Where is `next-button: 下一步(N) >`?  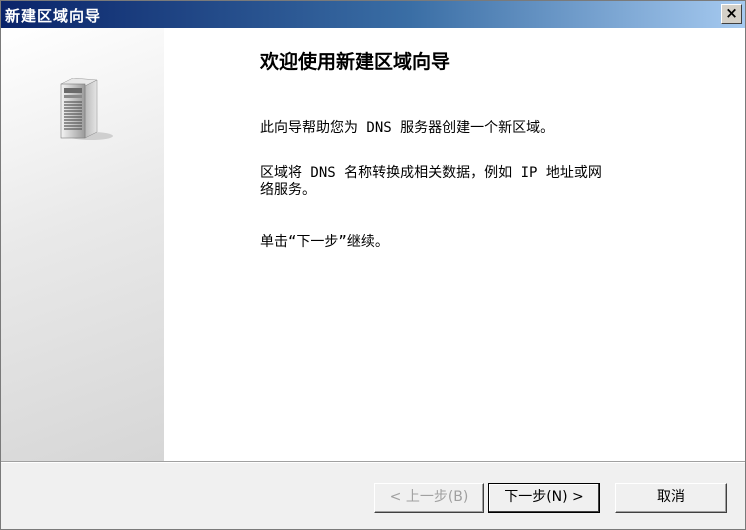
next-button: 下一步(N) > is located at coordinates (544, 498).